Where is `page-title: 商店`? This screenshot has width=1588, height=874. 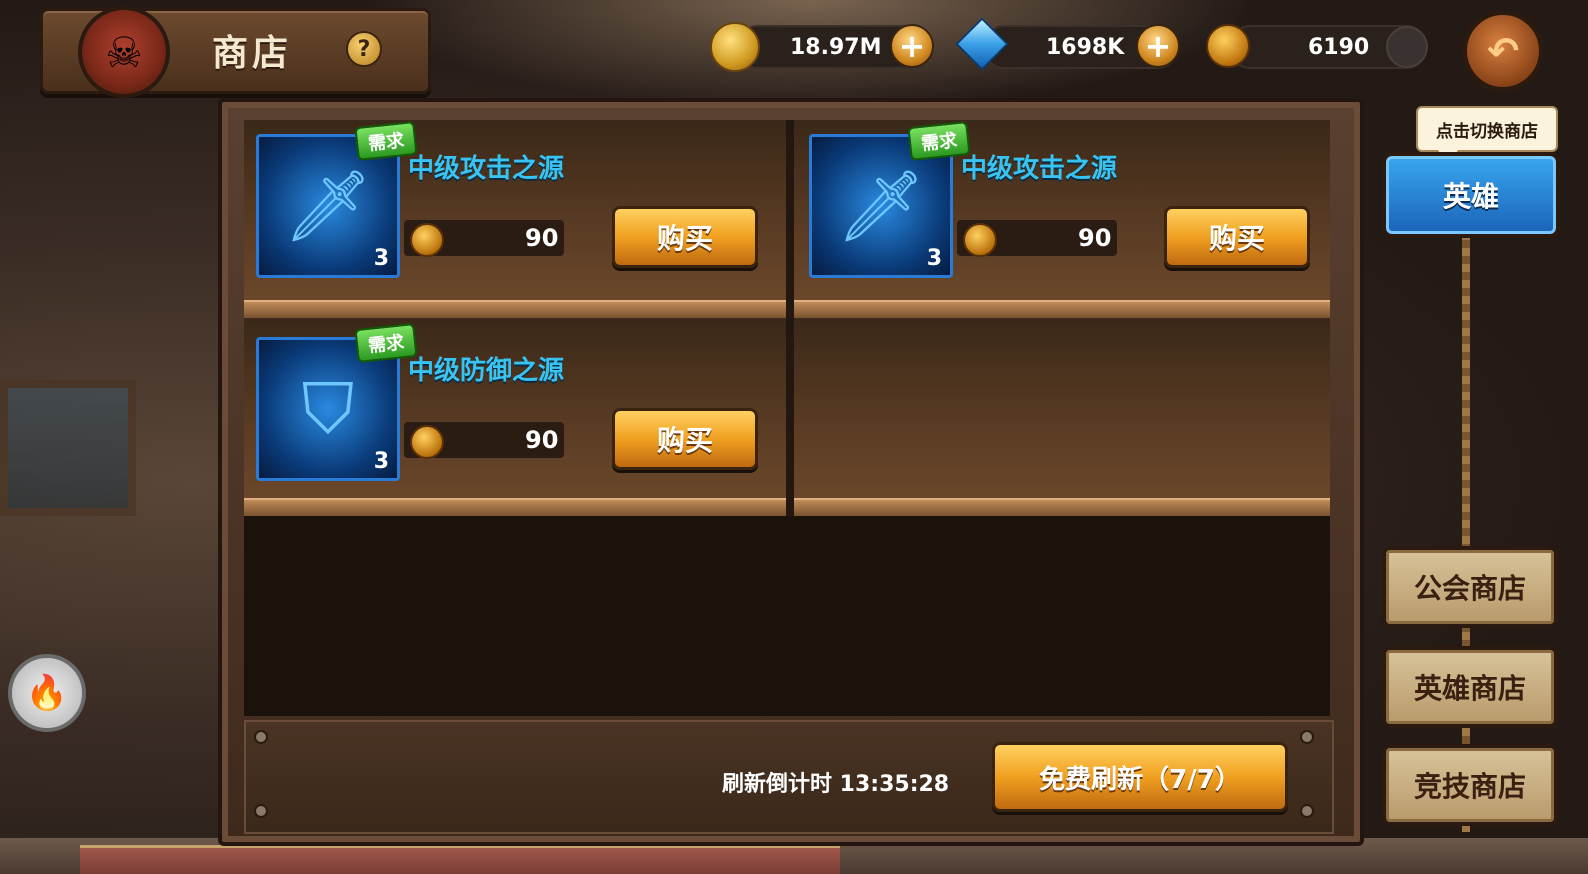 page-title: 商店 is located at coordinates (252, 53).